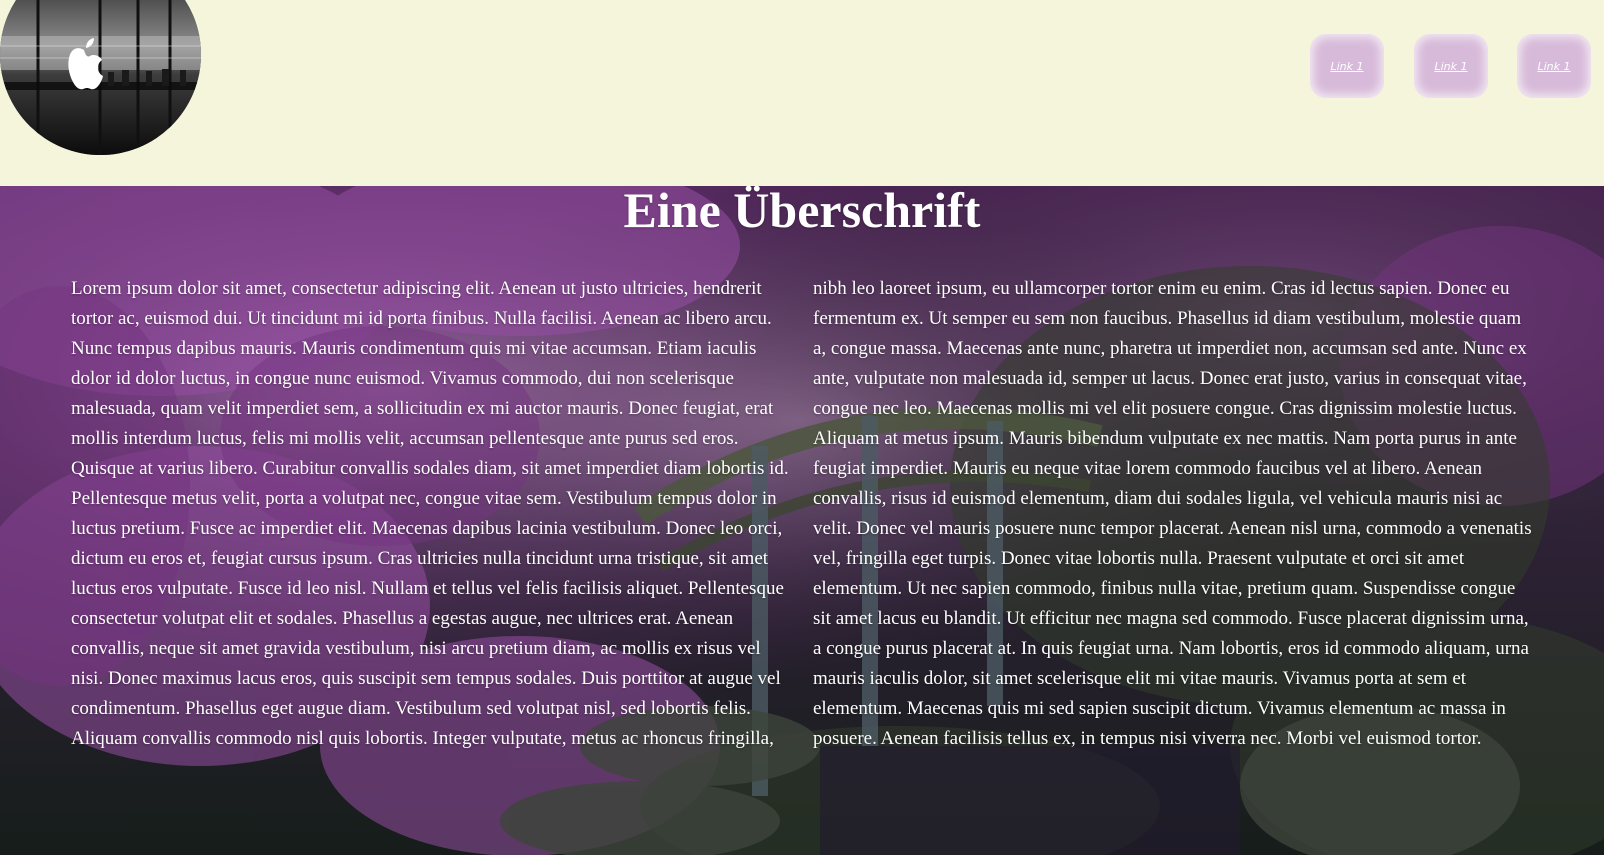 This screenshot has width=1604, height=855. I want to click on nav-link-2: Link 1, so click(1451, 66).